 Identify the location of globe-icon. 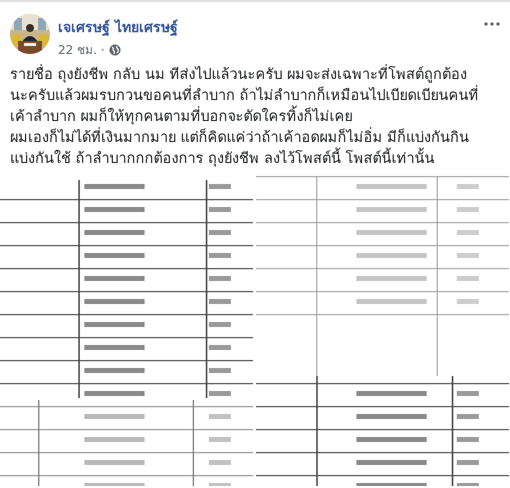
(114, 50).